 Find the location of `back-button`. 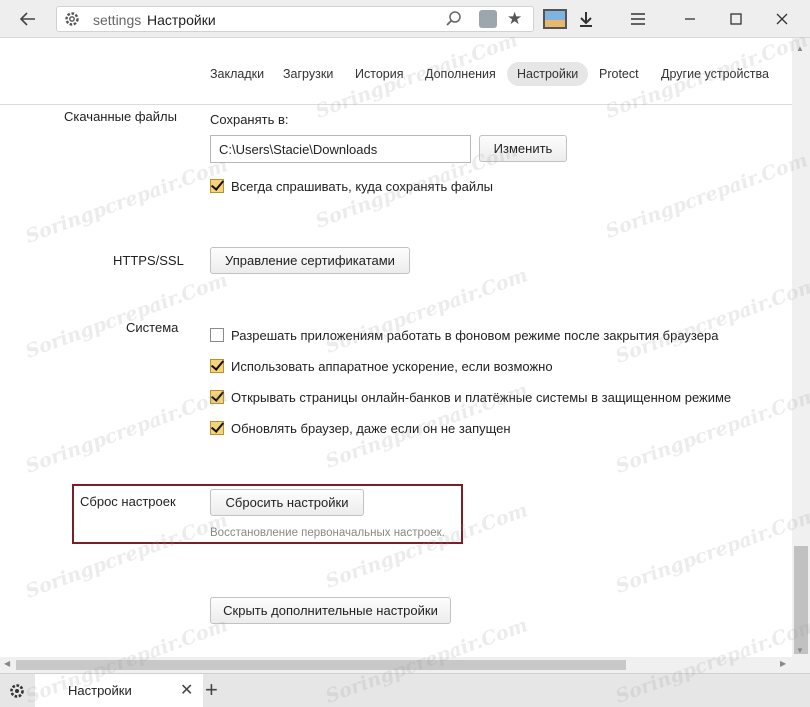

back-button is located at coordinates (28, 19).